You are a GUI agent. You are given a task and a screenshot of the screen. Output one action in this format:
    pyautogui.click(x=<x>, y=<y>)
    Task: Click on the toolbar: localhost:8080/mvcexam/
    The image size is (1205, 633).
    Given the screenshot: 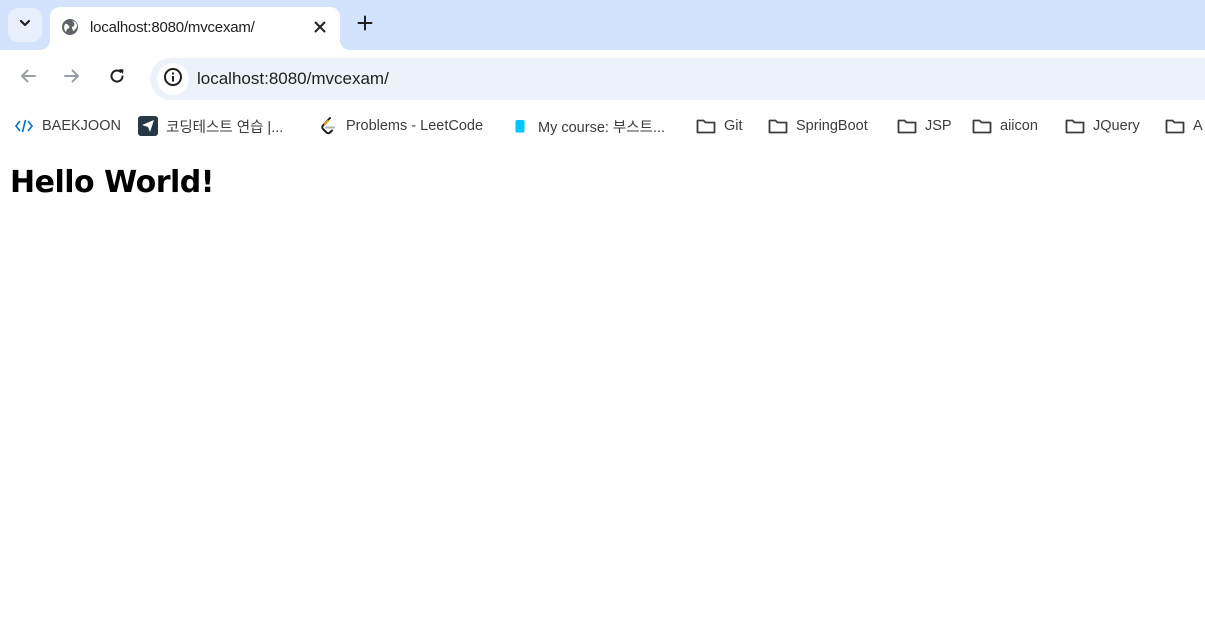 What is the action you would take?
    pyautogui.click(x=602, y=78)
    